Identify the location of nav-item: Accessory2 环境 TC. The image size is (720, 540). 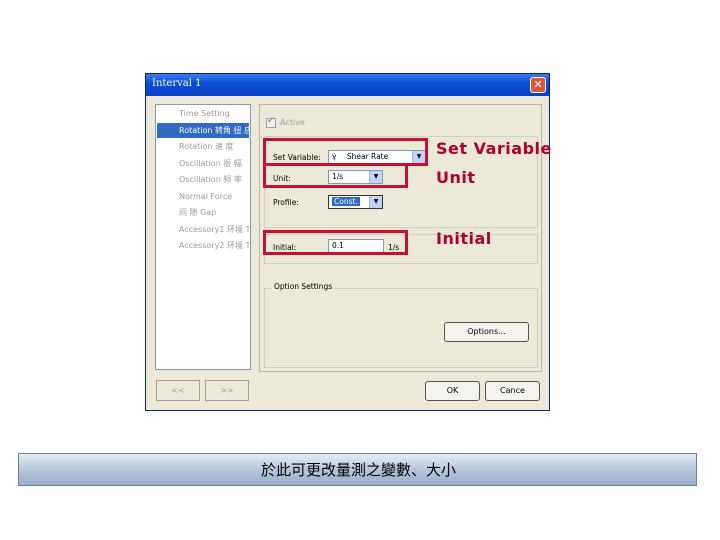
(203, 245).